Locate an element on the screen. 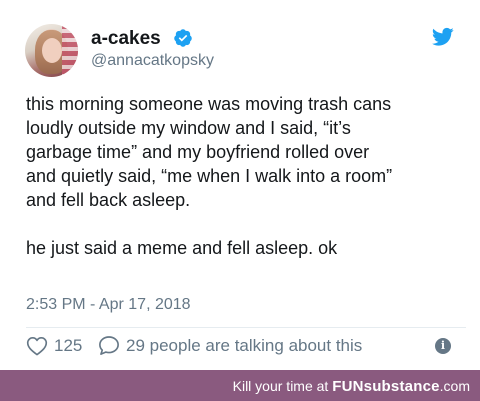  footer-brand-suffix: .com is located at coordinates (454, 386).